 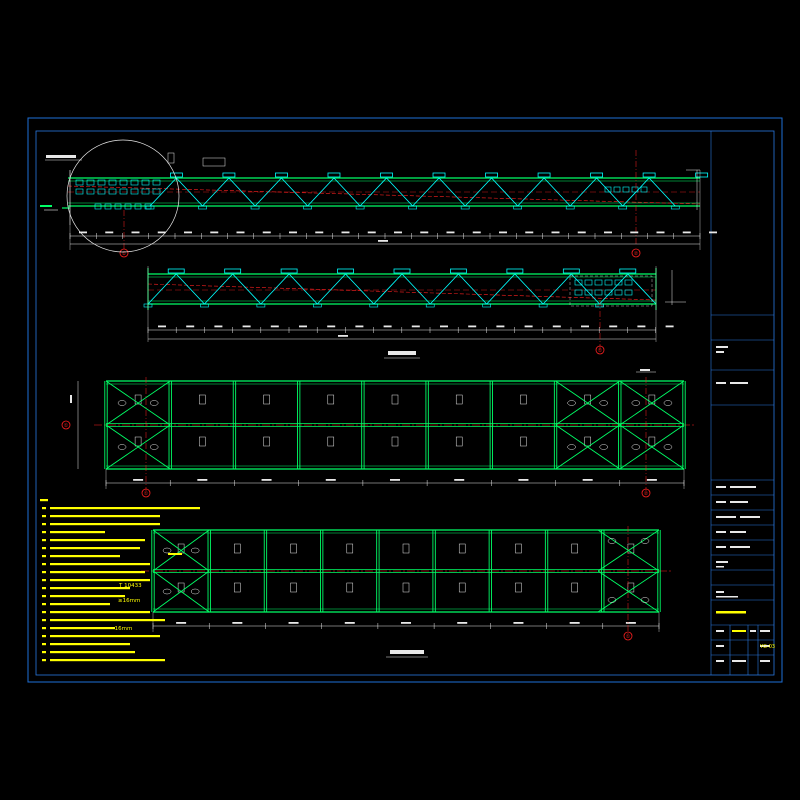 What do you see at coordinates (414, 310) in the screenshot?
I see `truss-elevation-lower: ①` at bounding box center [414, 310].